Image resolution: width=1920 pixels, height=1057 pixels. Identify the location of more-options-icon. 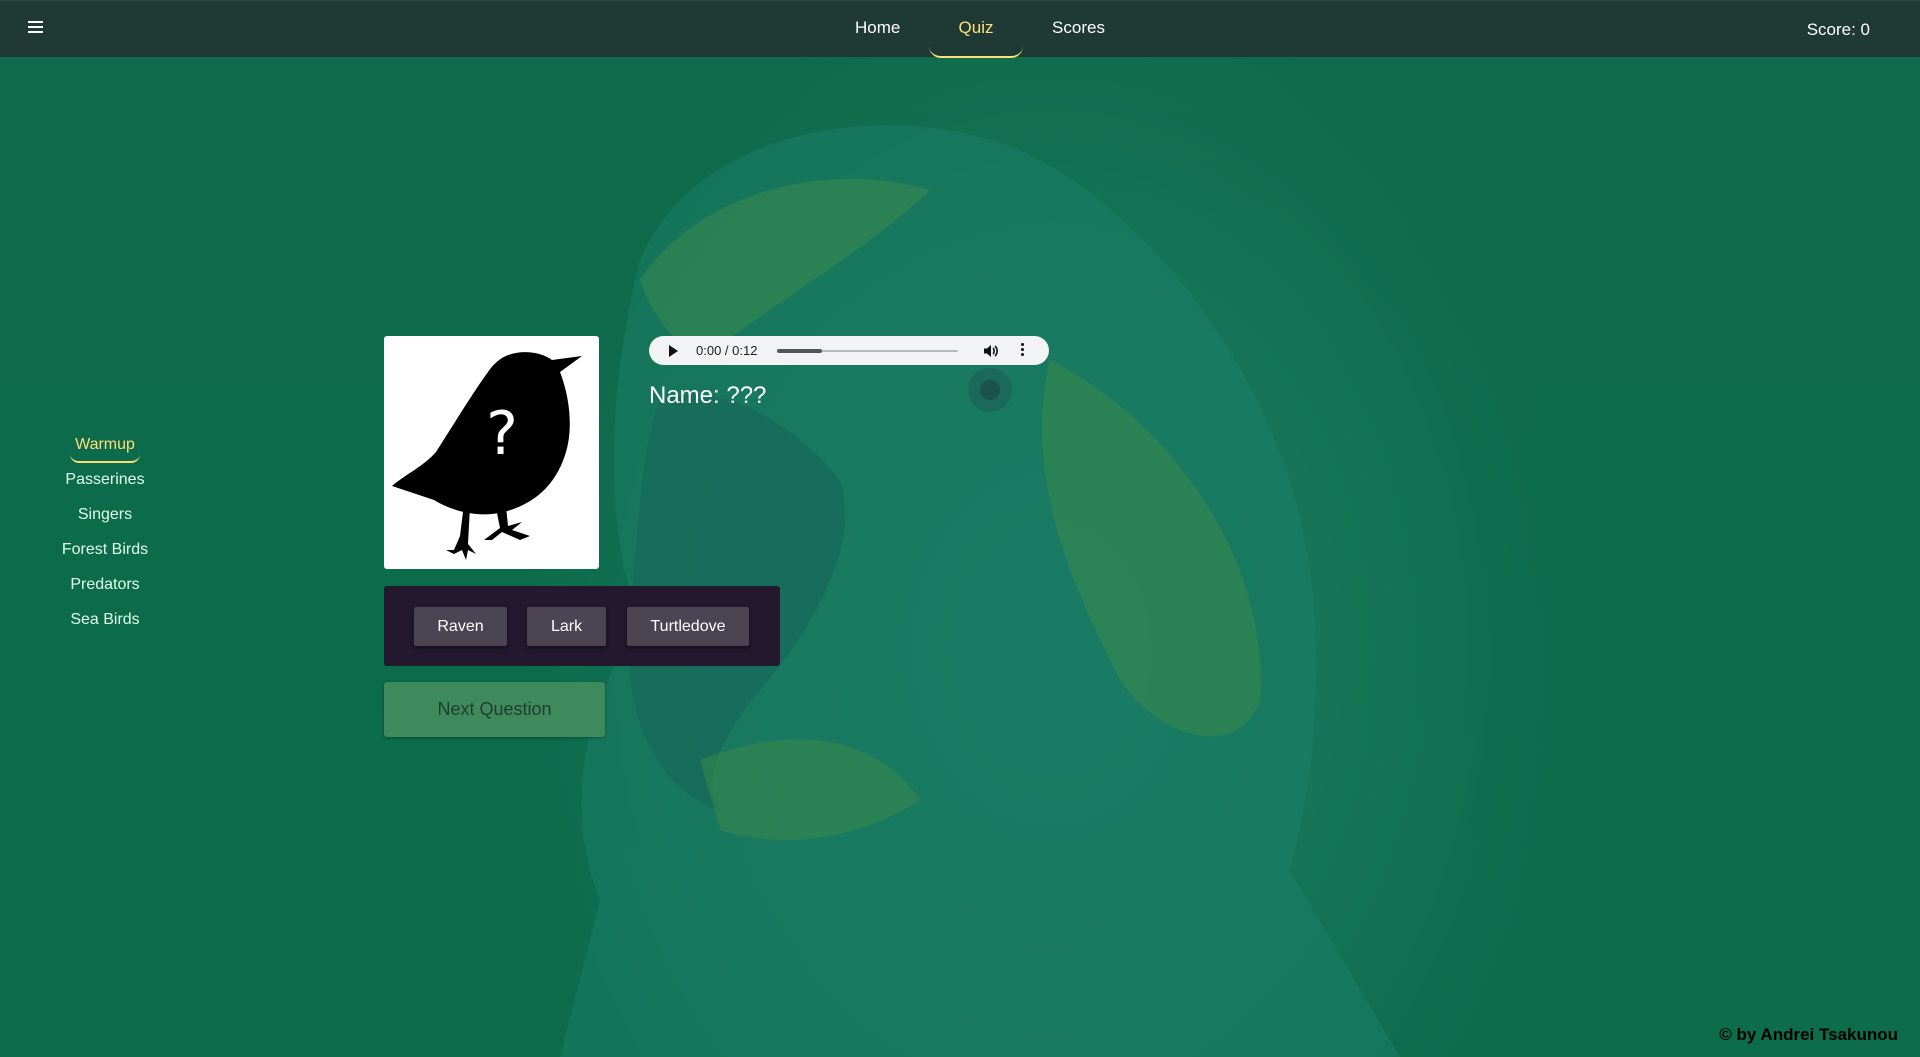
(1023, 351).